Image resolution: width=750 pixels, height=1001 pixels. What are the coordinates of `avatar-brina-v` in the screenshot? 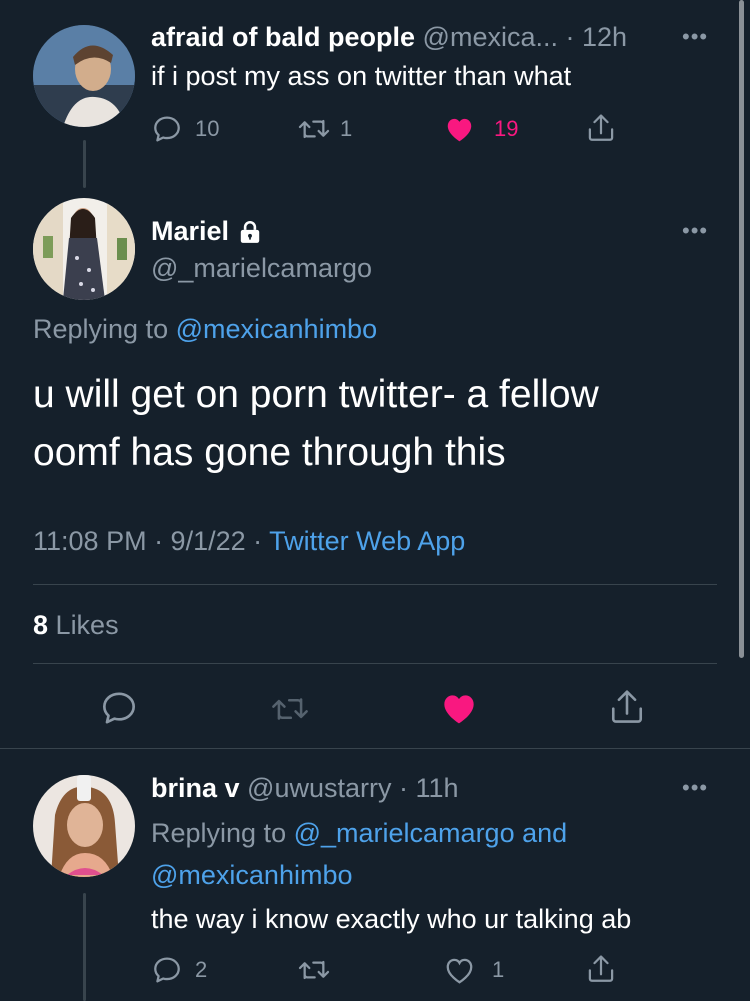 It's located at (84, 826).